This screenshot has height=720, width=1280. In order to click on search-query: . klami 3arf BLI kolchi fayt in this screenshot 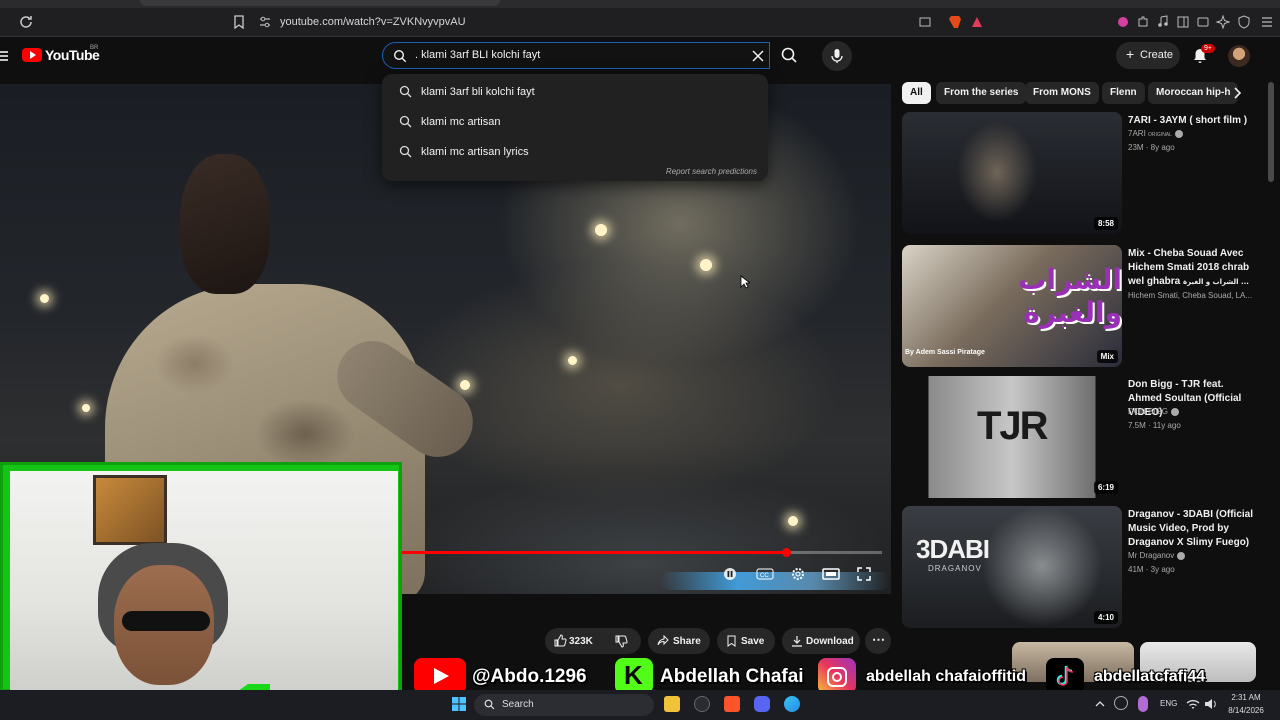, I will do `click(477, 55)`.